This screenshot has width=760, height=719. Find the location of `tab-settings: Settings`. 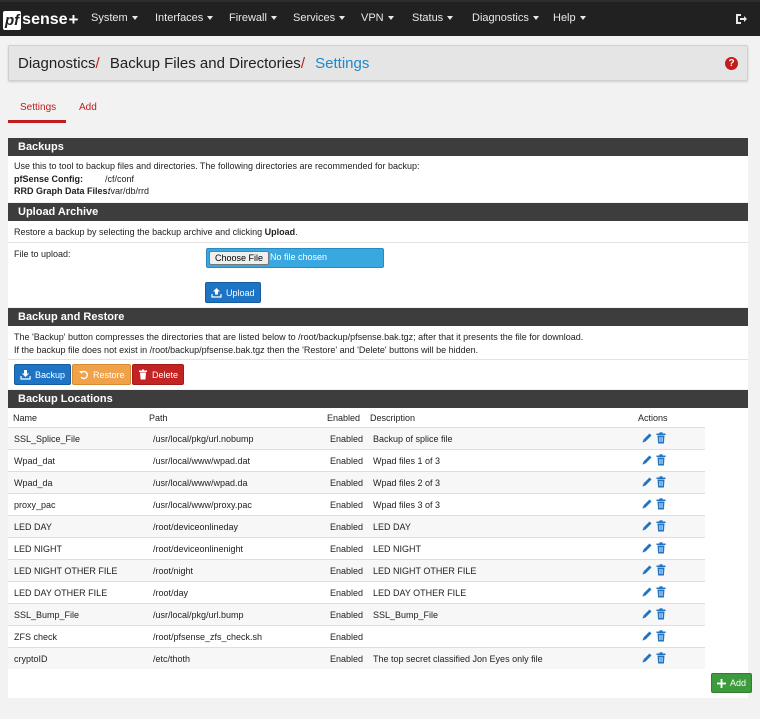

tab-settings: Settings is located at coordinates (38, 107).